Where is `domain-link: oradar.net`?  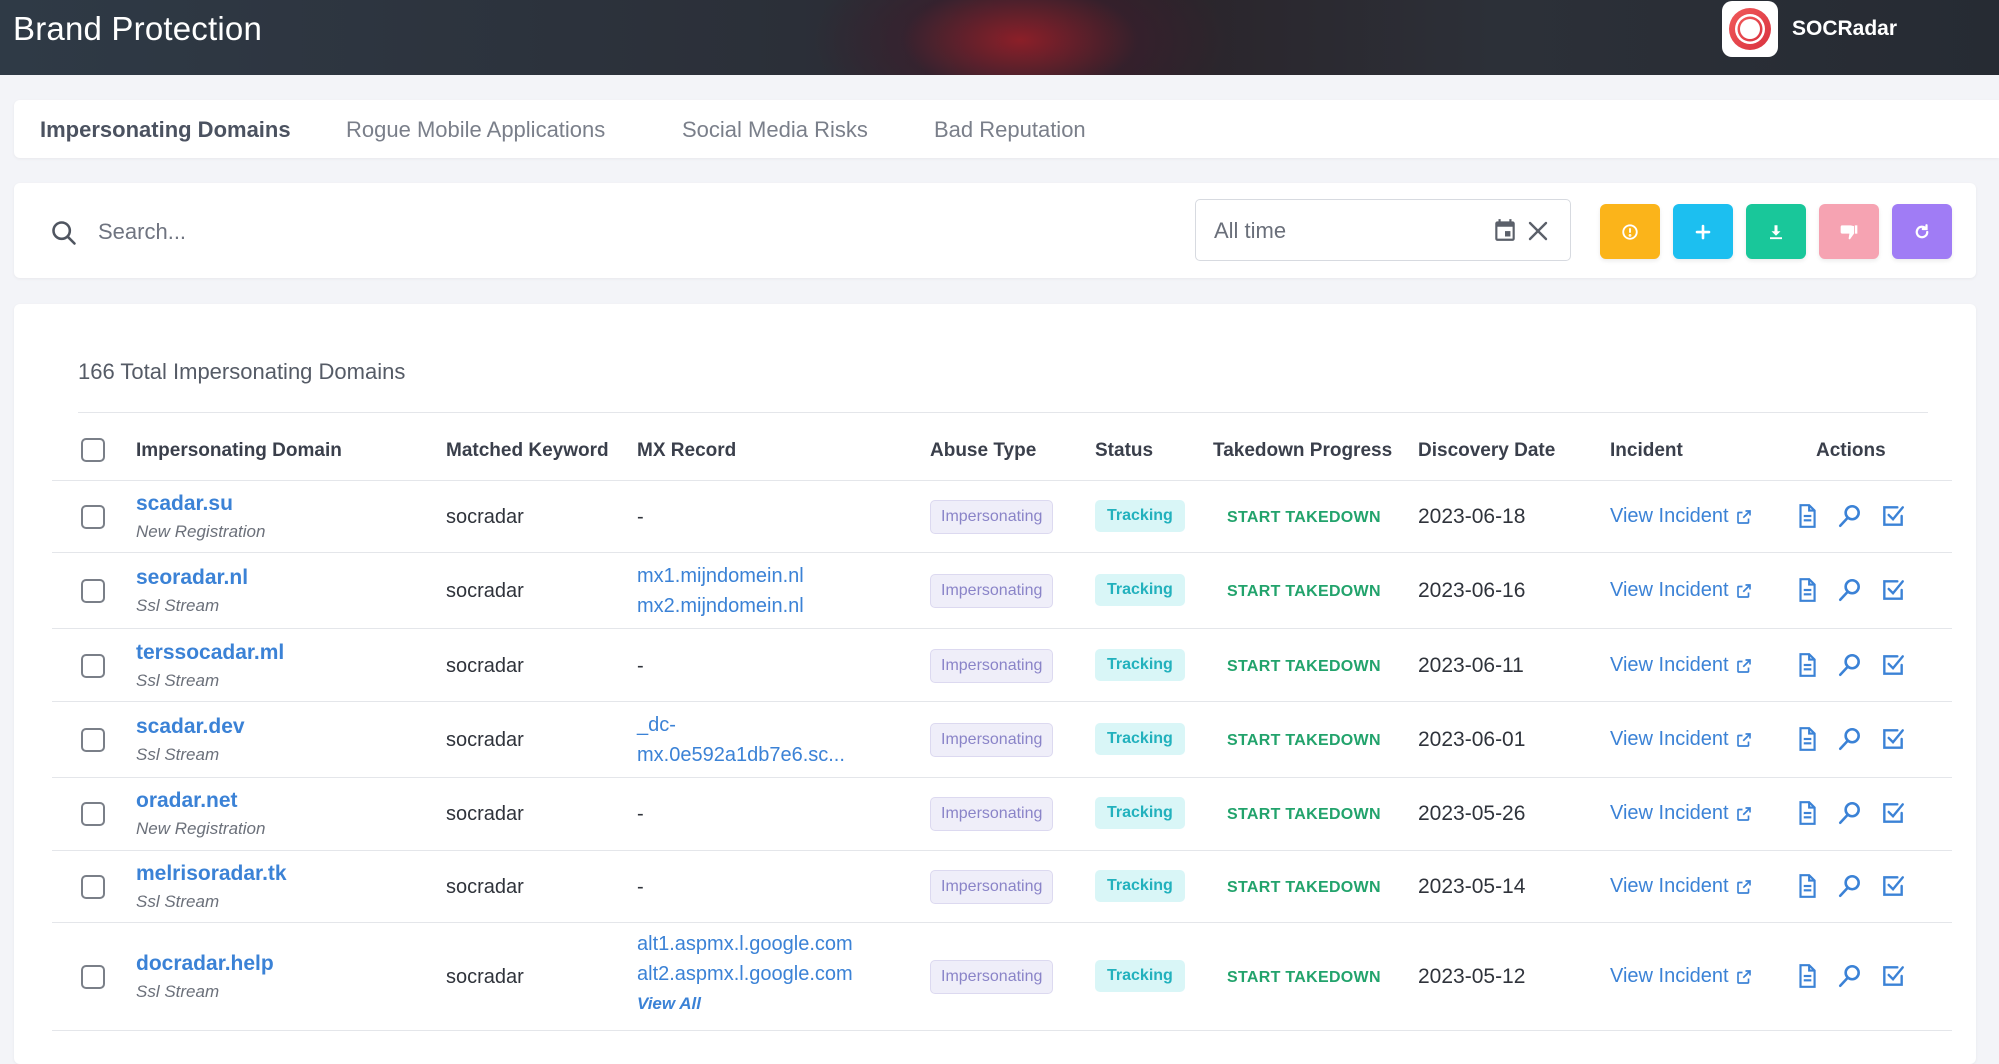
domain-link: oradar.net is located at coordinates (187, 801).